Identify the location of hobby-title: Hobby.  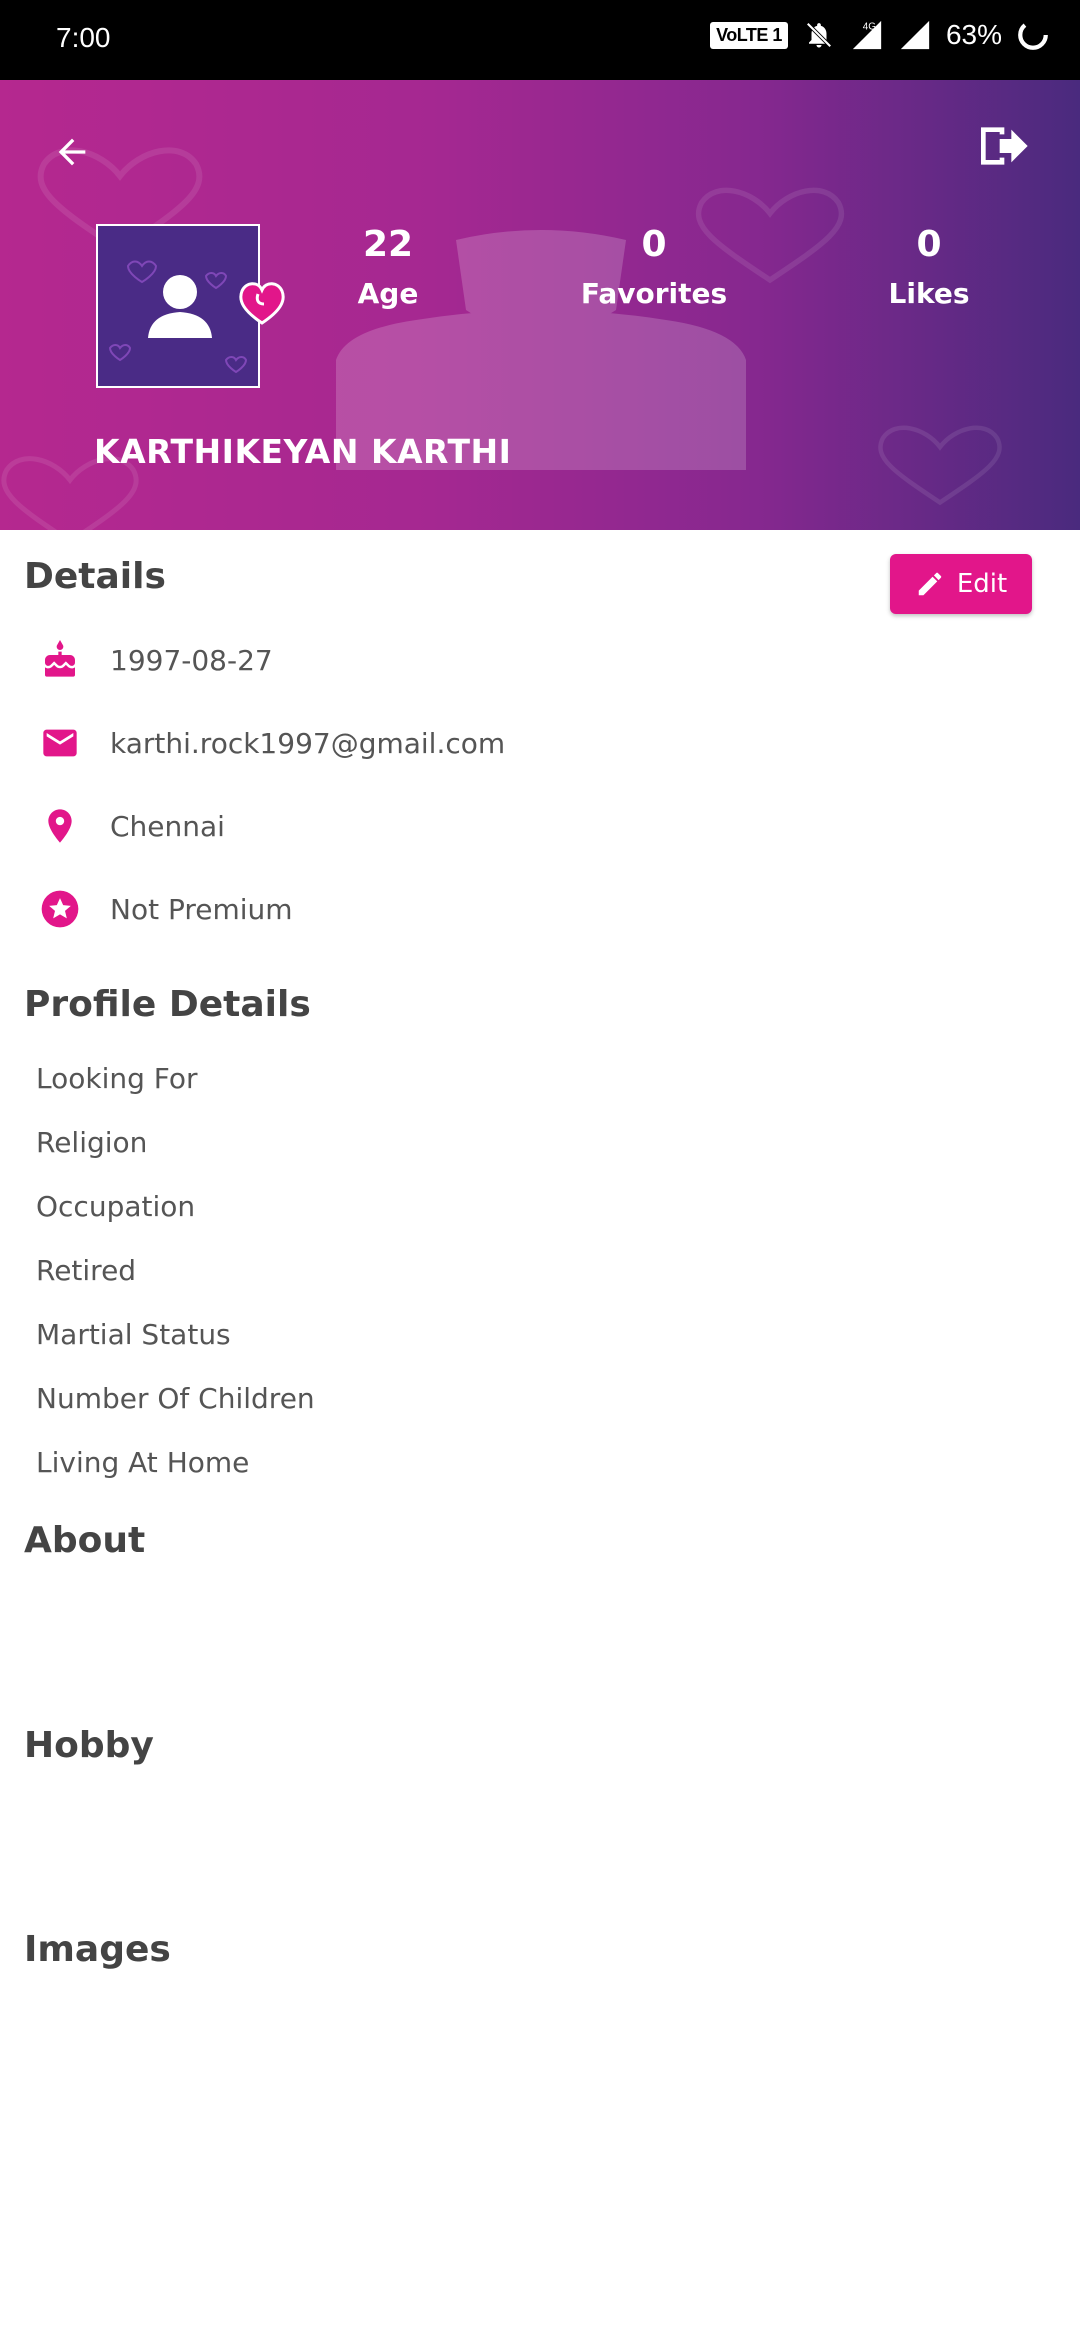
(89, 1745).